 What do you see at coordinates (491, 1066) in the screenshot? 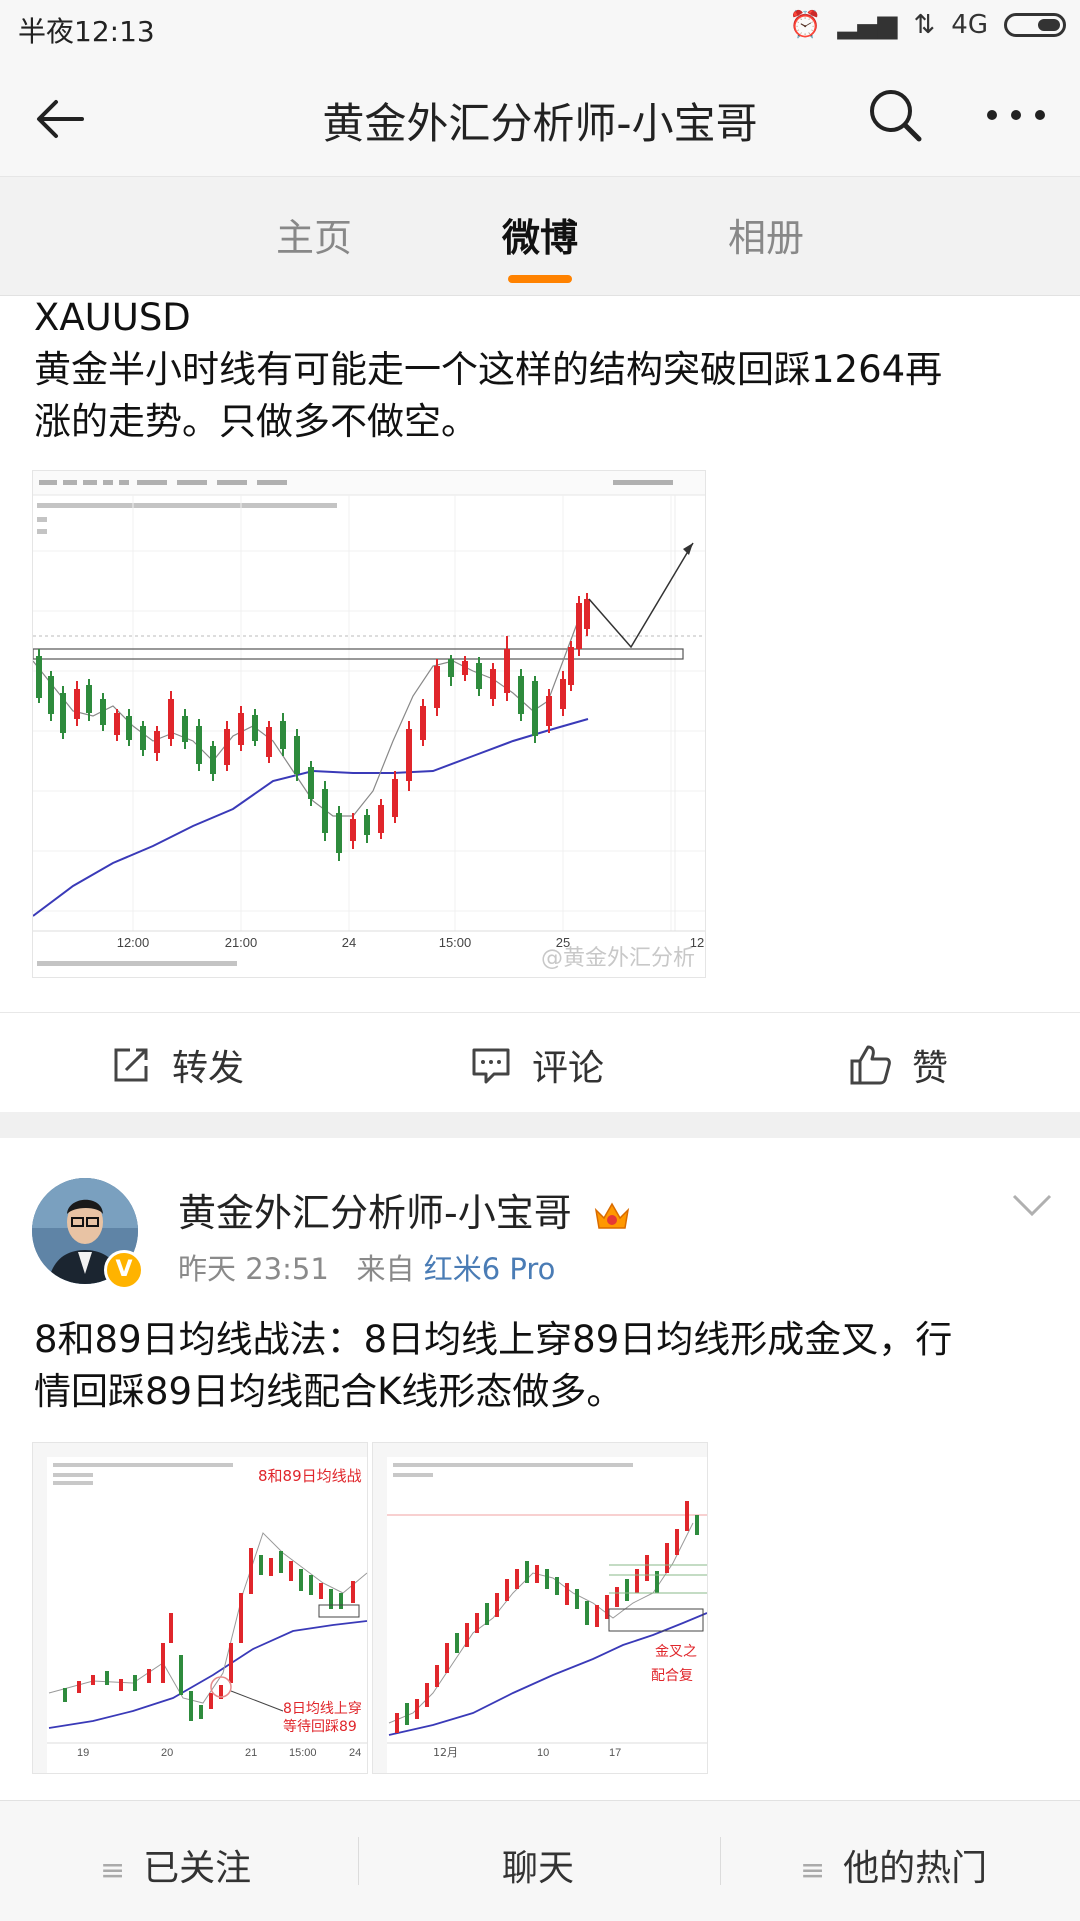
I see `comment-icon` at bounding box center [491, 1066].